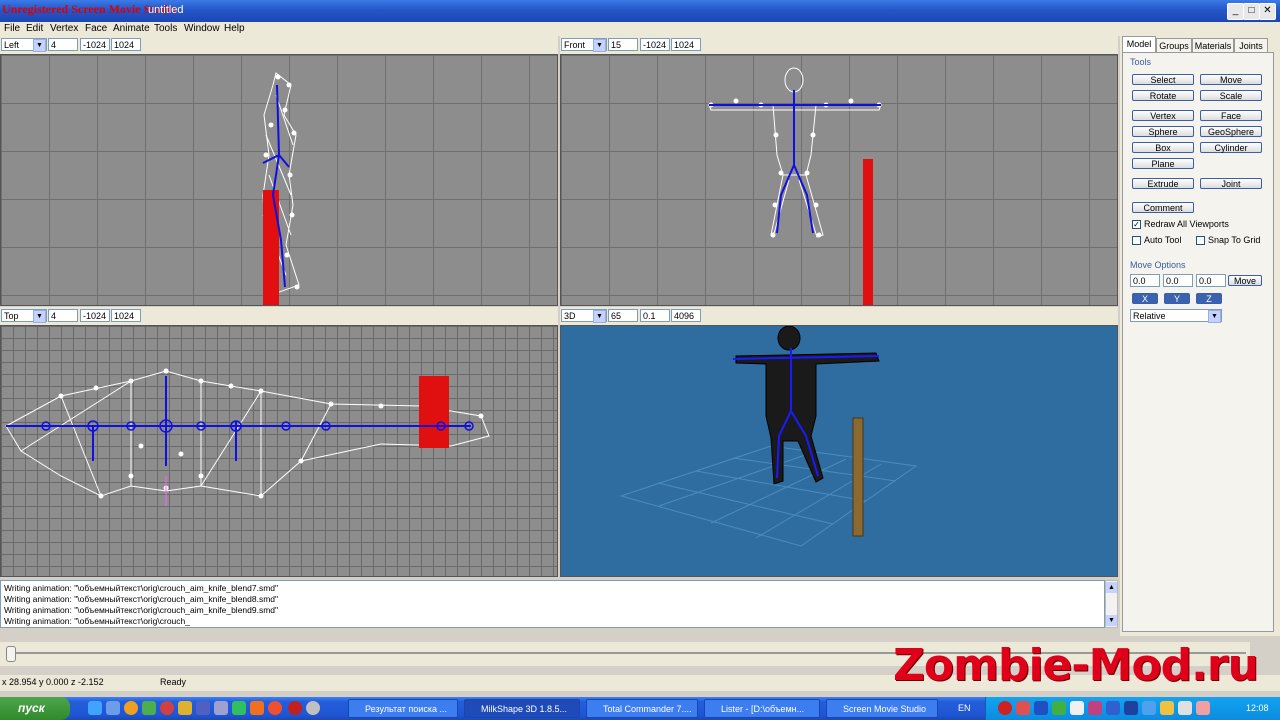 The height and width of the screenshot is (720, 1280). Describe the element at coordinates (1245, 280) in the screenshot. I see `move-apply-button: Move` at that location.